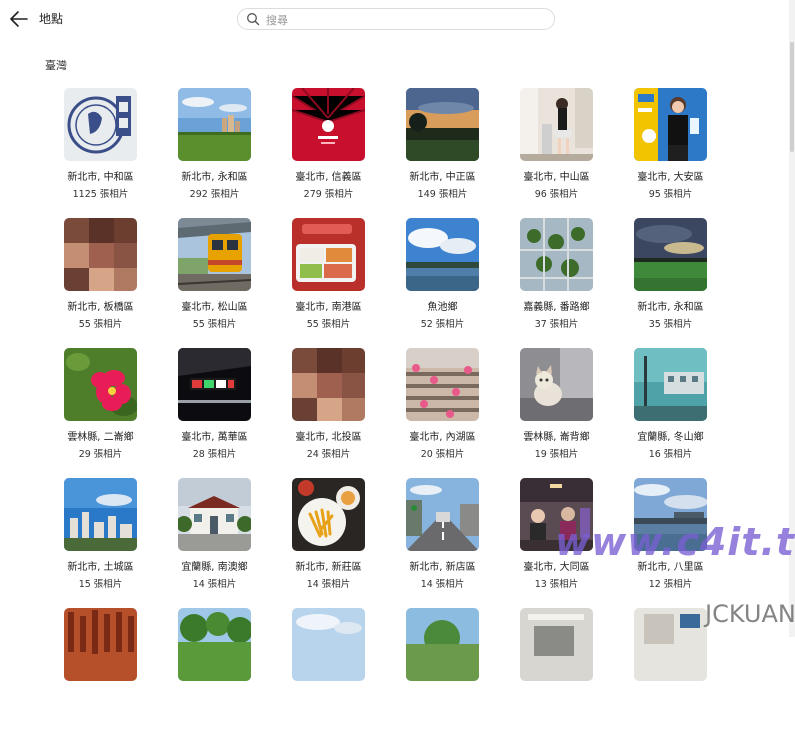 The width and height of the screenshot is (795, 738). I want to click on search-box, so click(396, 19).